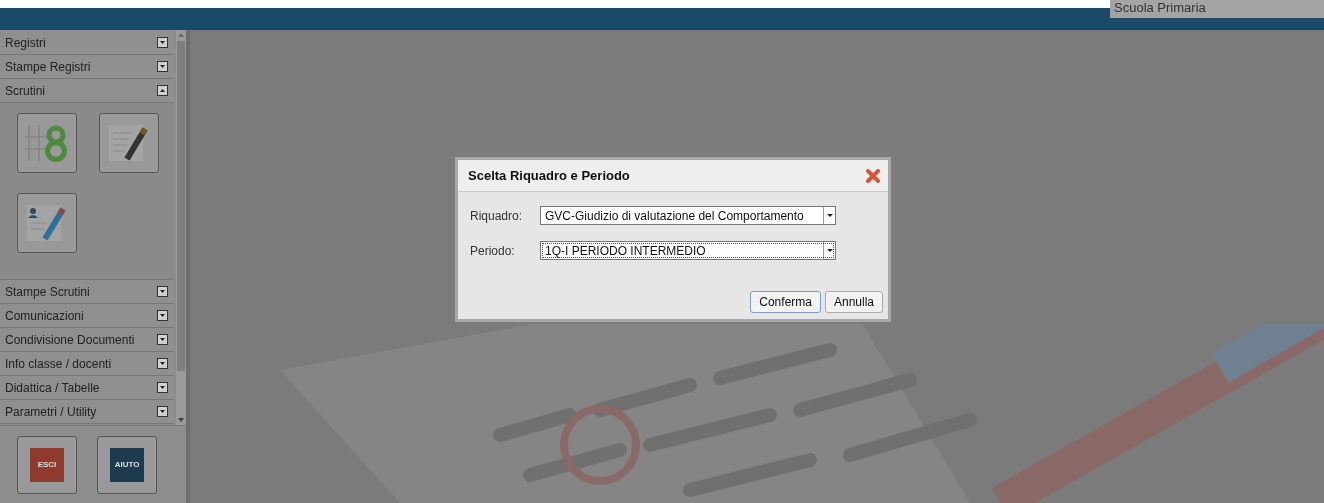  What do you see at coordinates (688, 215) in the screenshot?
I see `select-field: GVC-Giudizio di valutazione del Comportamento` at bounding box center [688, 215].